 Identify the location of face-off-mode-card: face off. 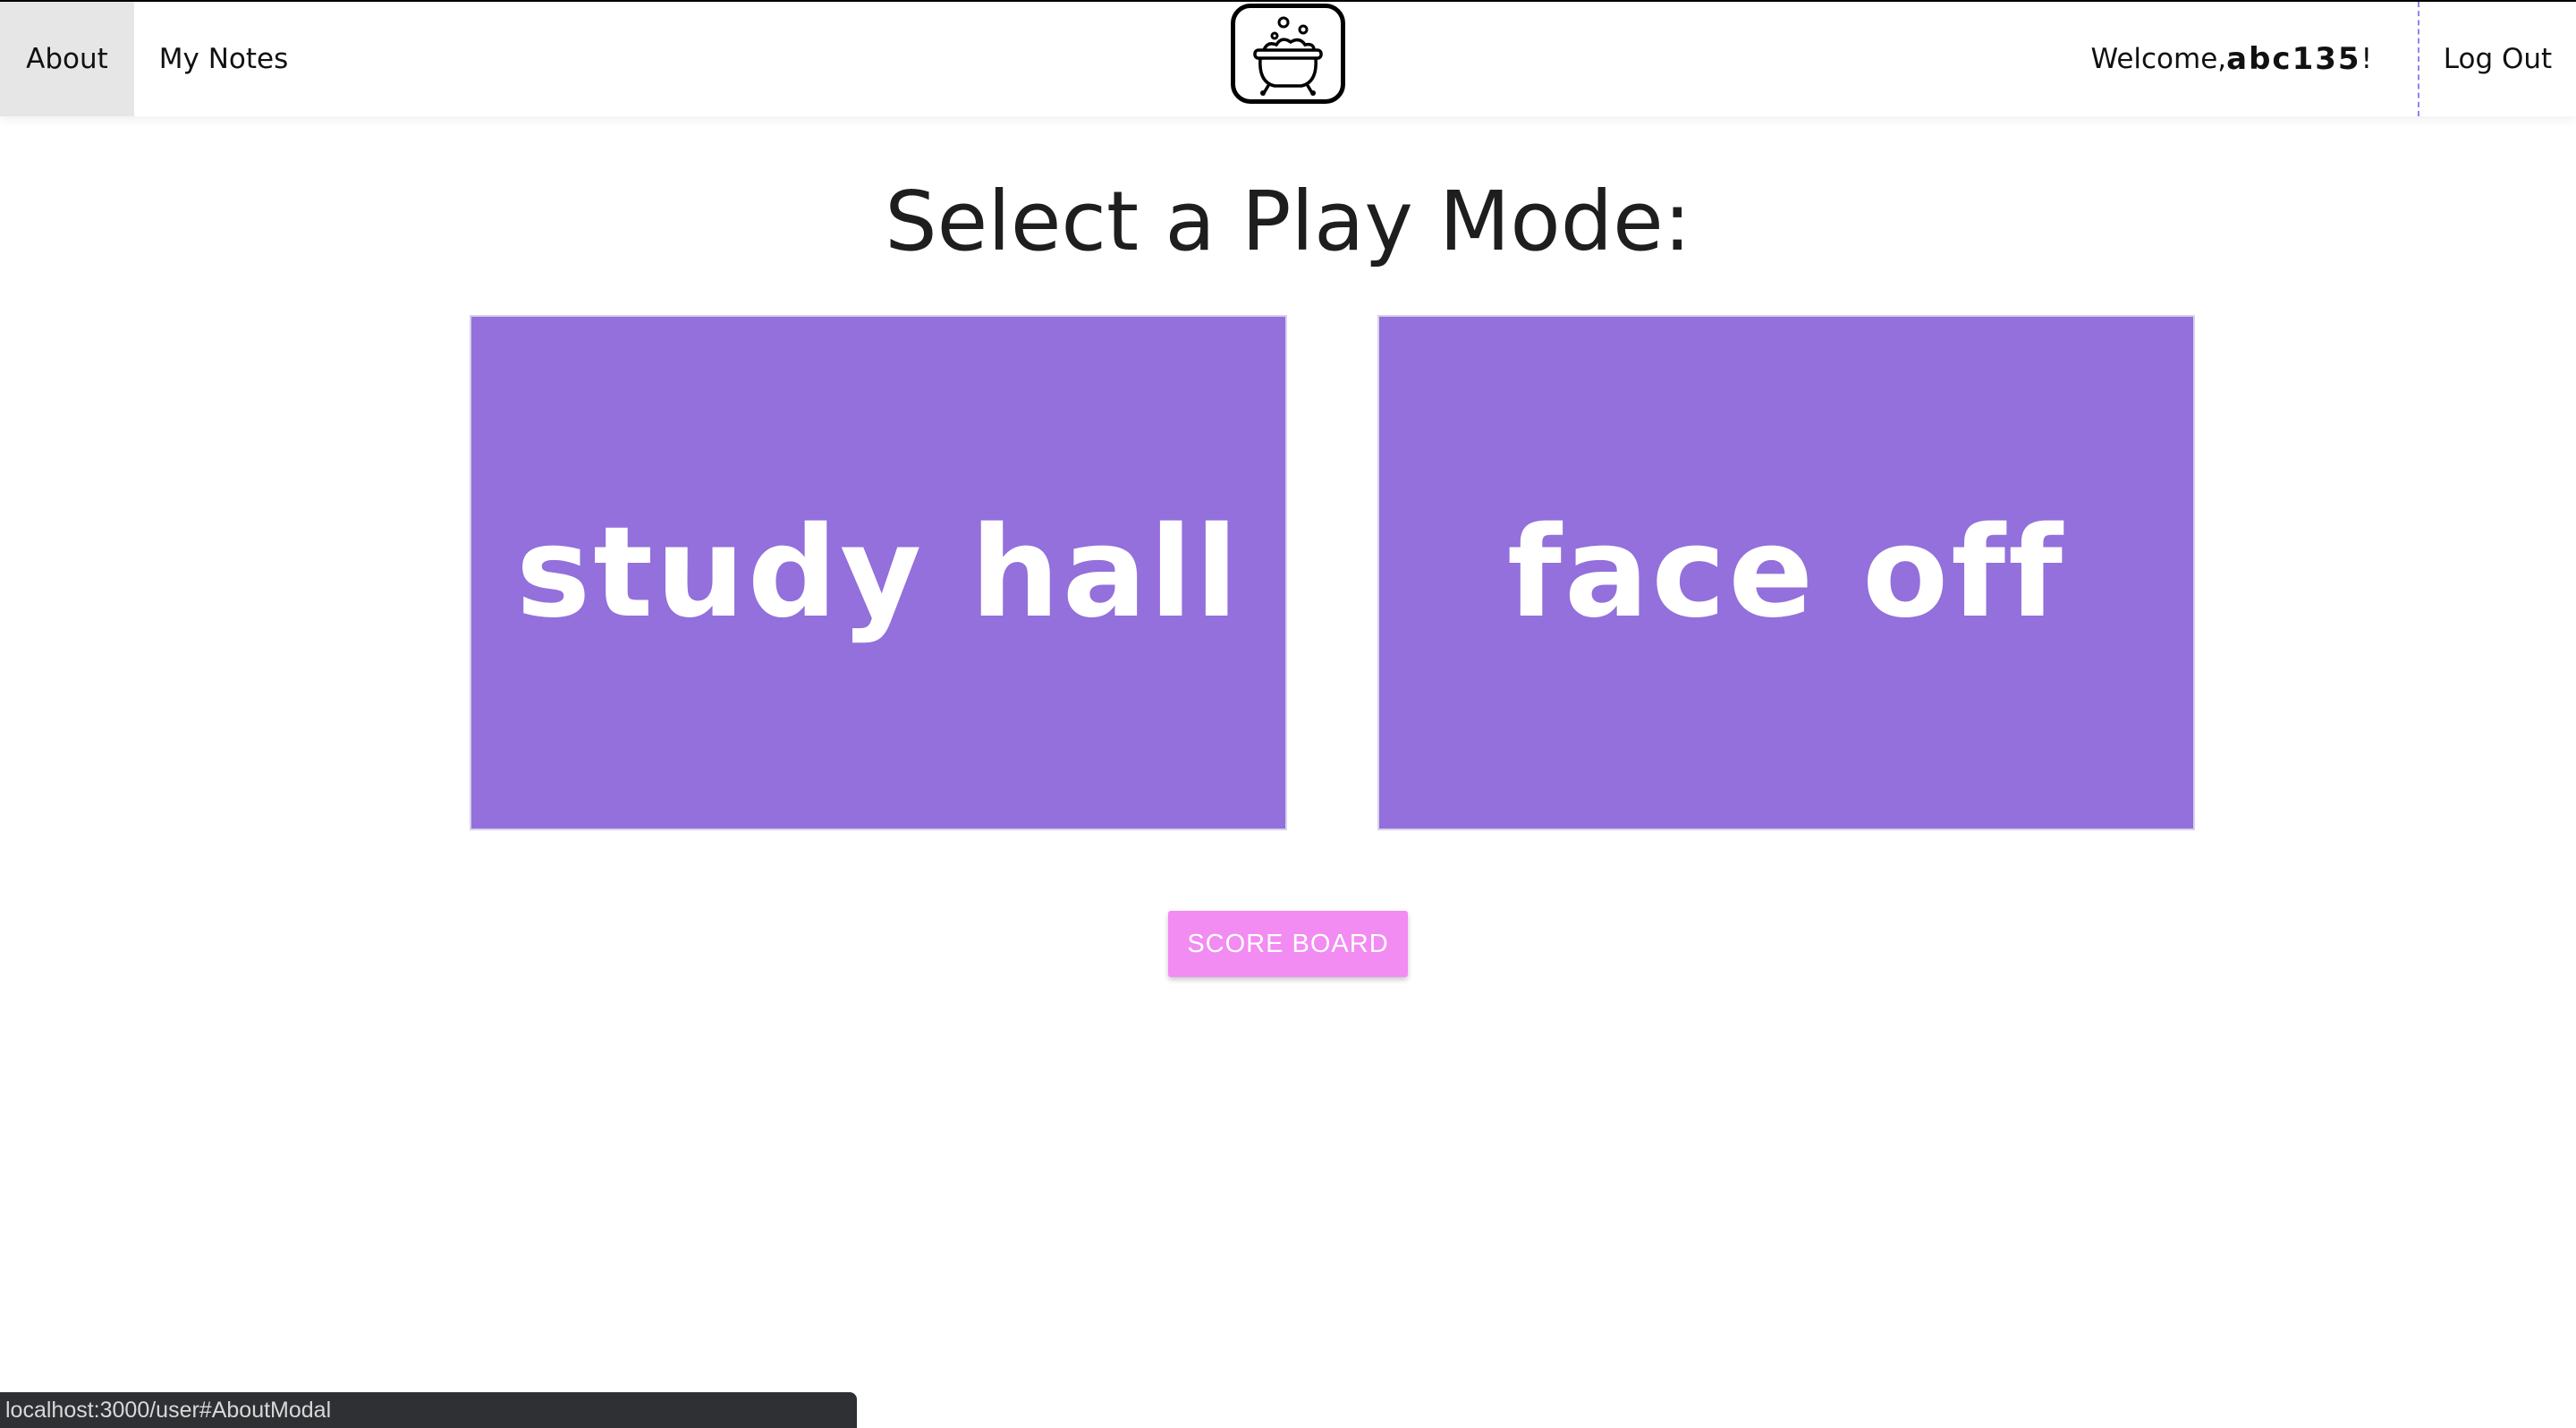
(1786, 572).